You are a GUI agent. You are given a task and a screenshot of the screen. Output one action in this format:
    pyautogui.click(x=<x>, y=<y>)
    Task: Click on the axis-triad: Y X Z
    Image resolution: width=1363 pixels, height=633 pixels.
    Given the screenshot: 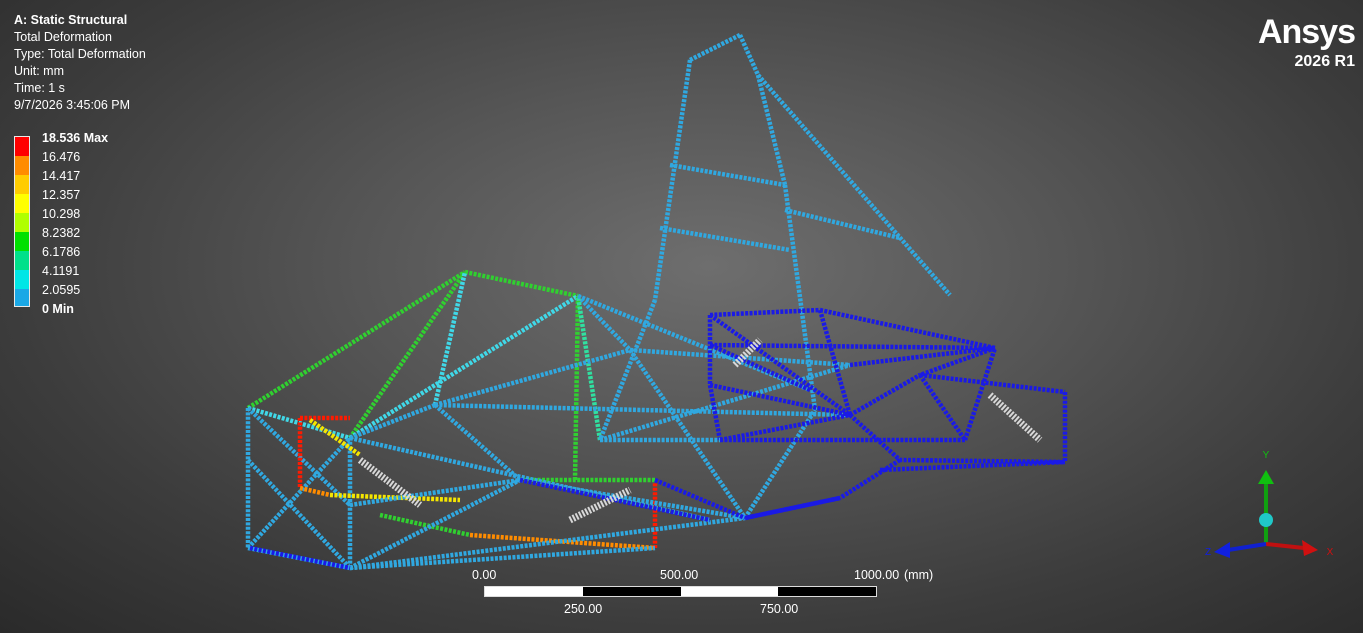 What is the action you would take?
    pyautogui.click(x=1270, y=502)
    